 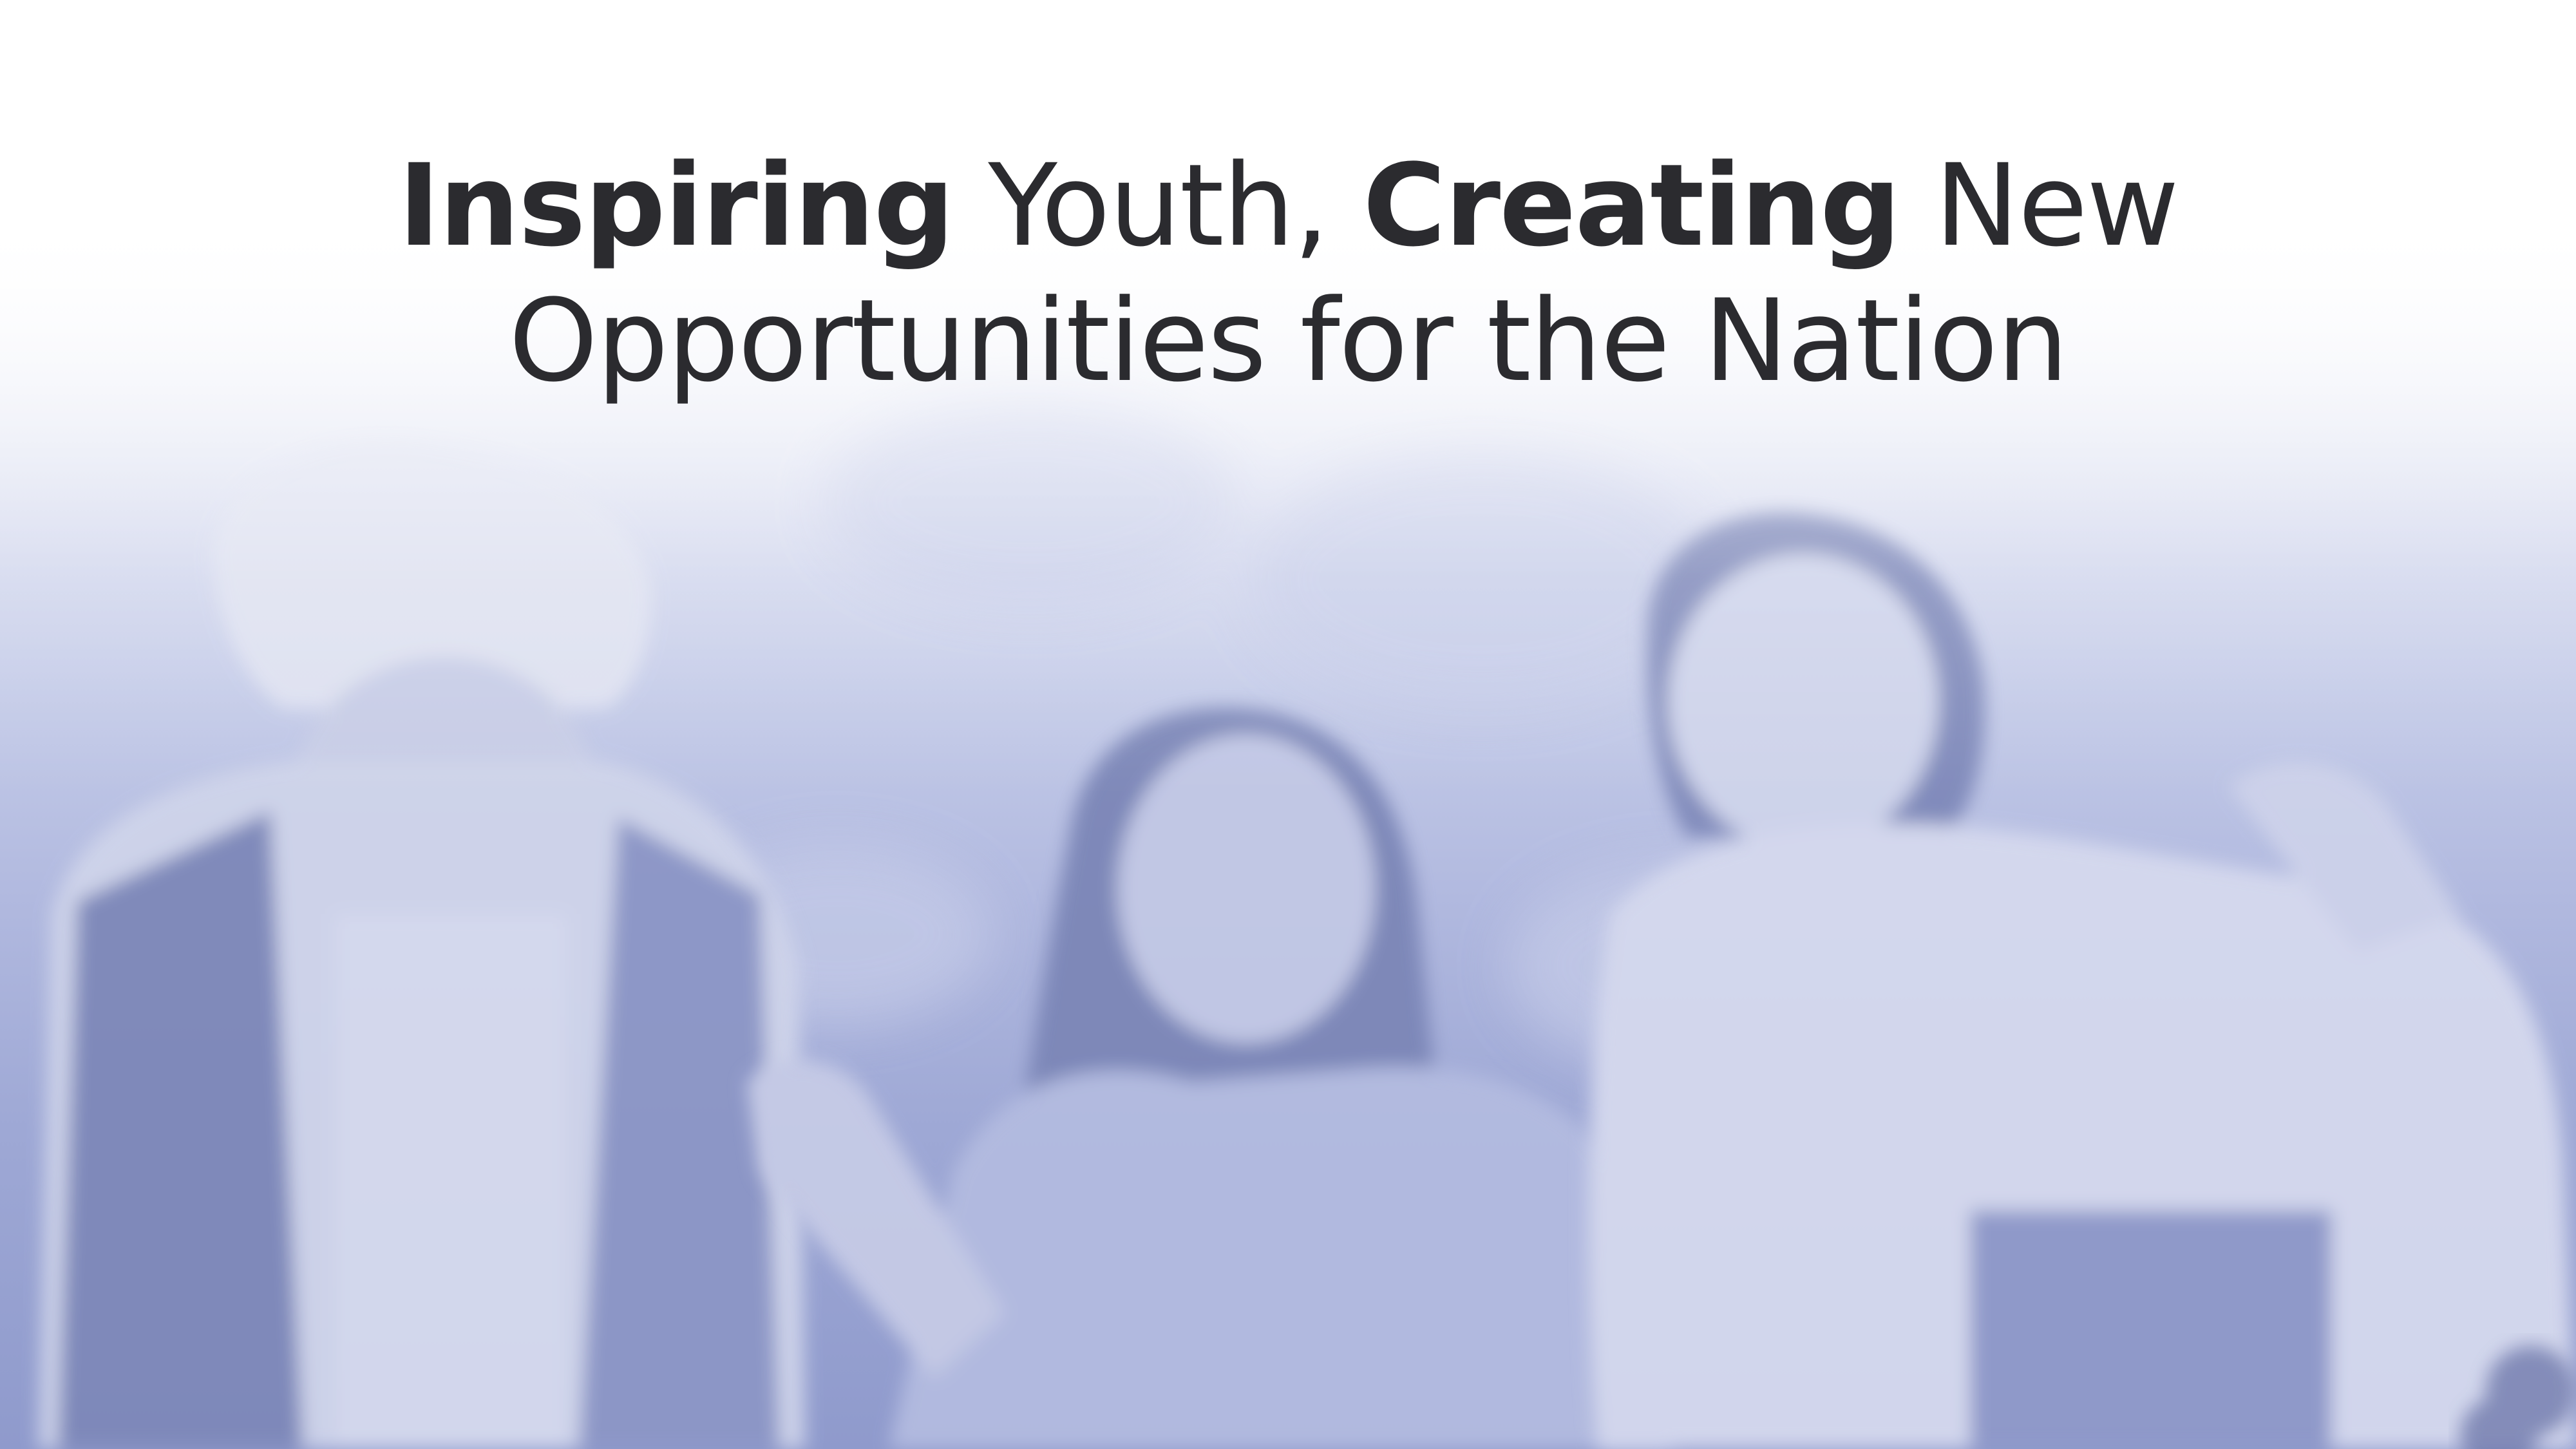 I want to click on headline-bold-inspiring: Inspiring, so click(x=676, y=206).